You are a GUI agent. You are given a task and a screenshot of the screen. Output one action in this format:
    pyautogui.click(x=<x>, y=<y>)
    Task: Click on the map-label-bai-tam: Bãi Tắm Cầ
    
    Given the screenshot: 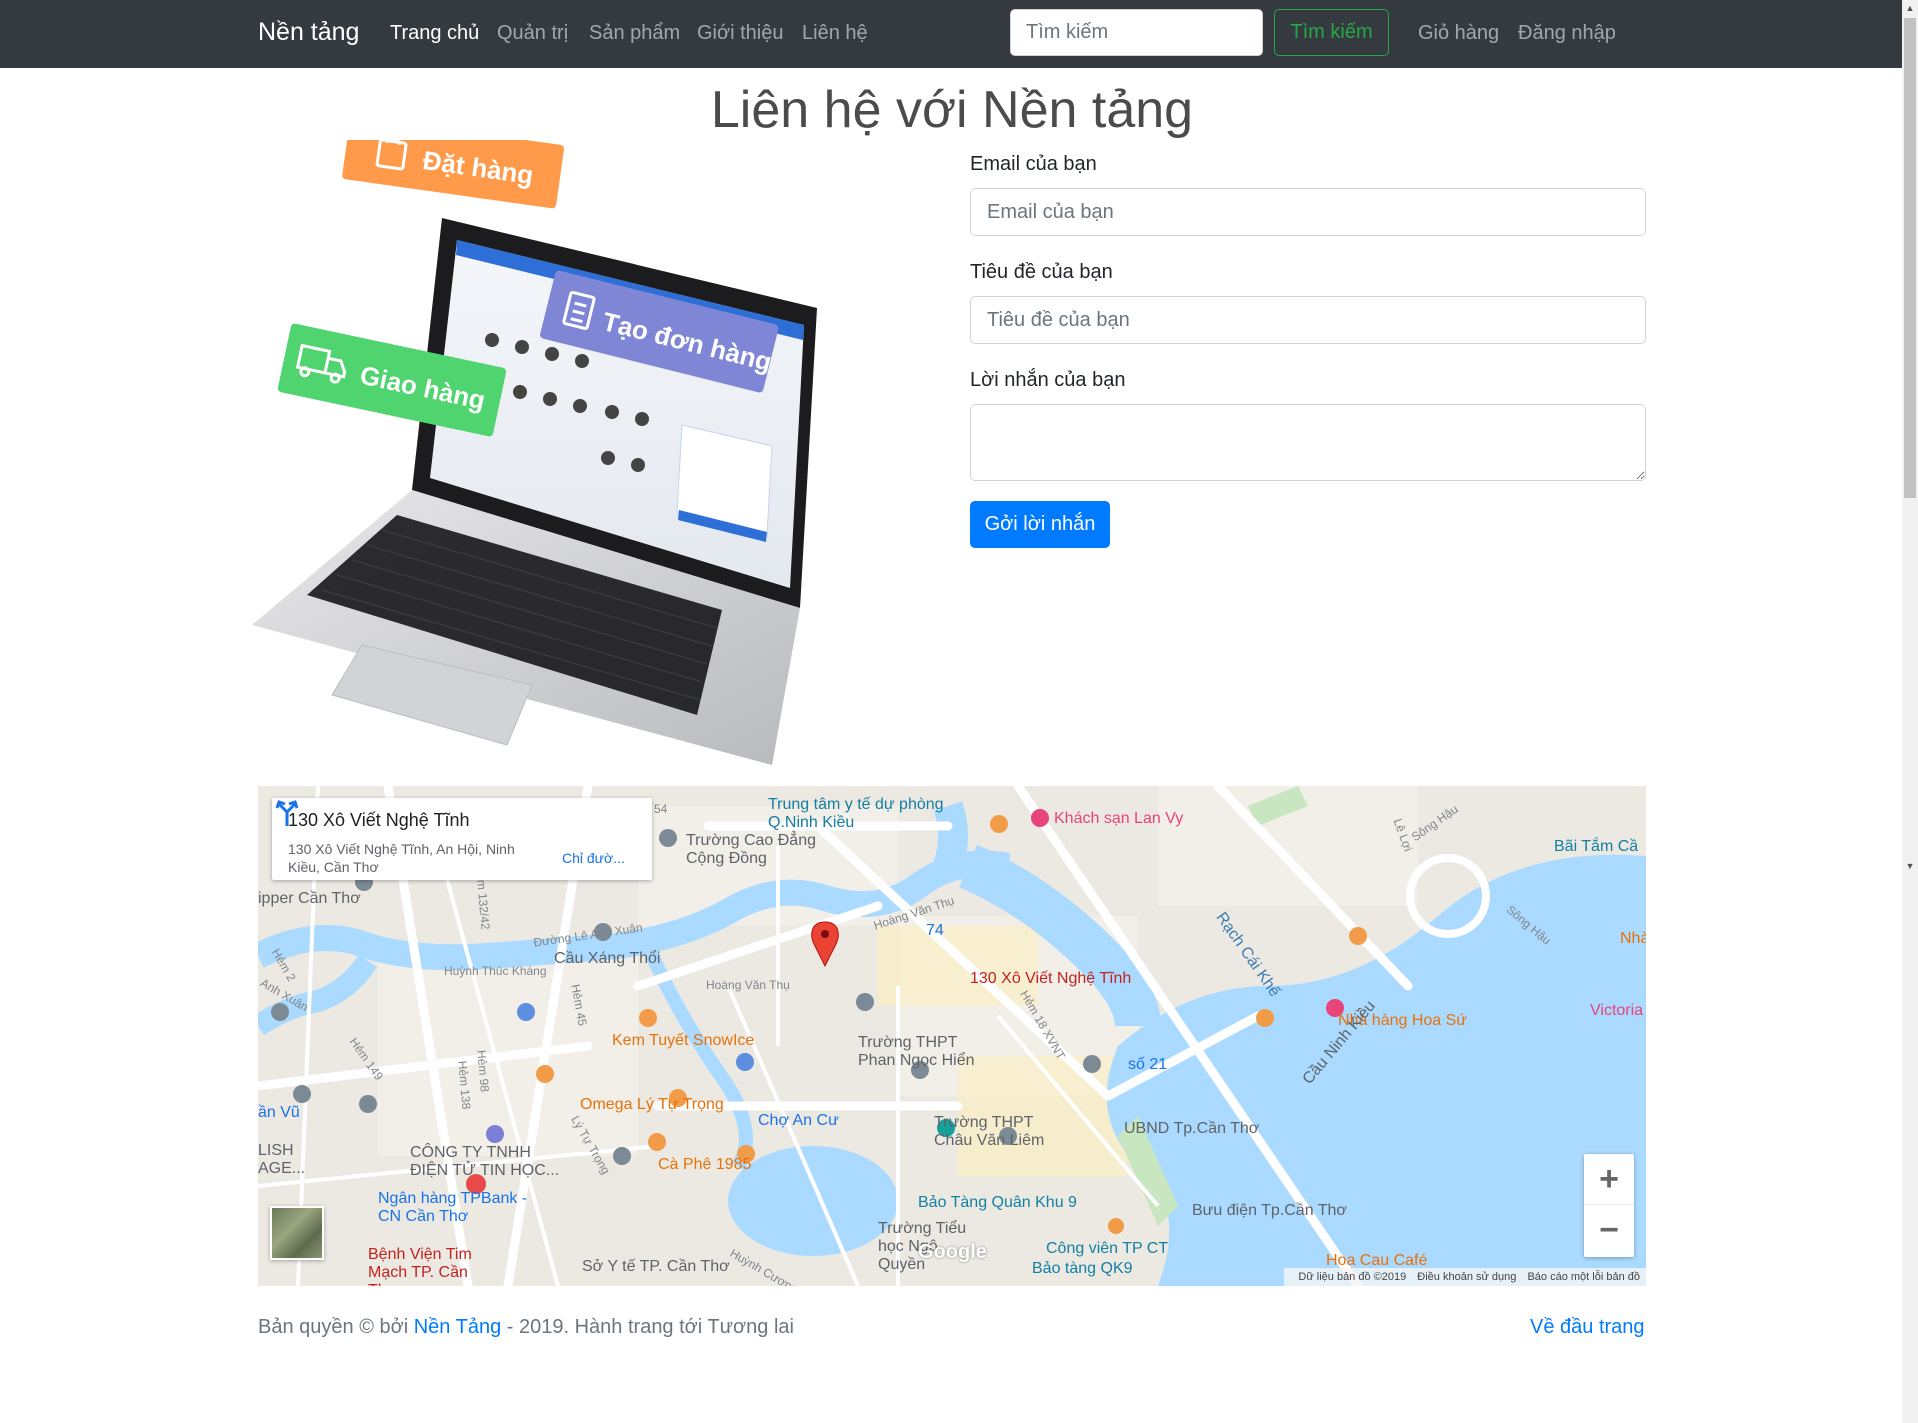 What is the action you would take?
    pyautogui.click(x=1596, y=846)
    